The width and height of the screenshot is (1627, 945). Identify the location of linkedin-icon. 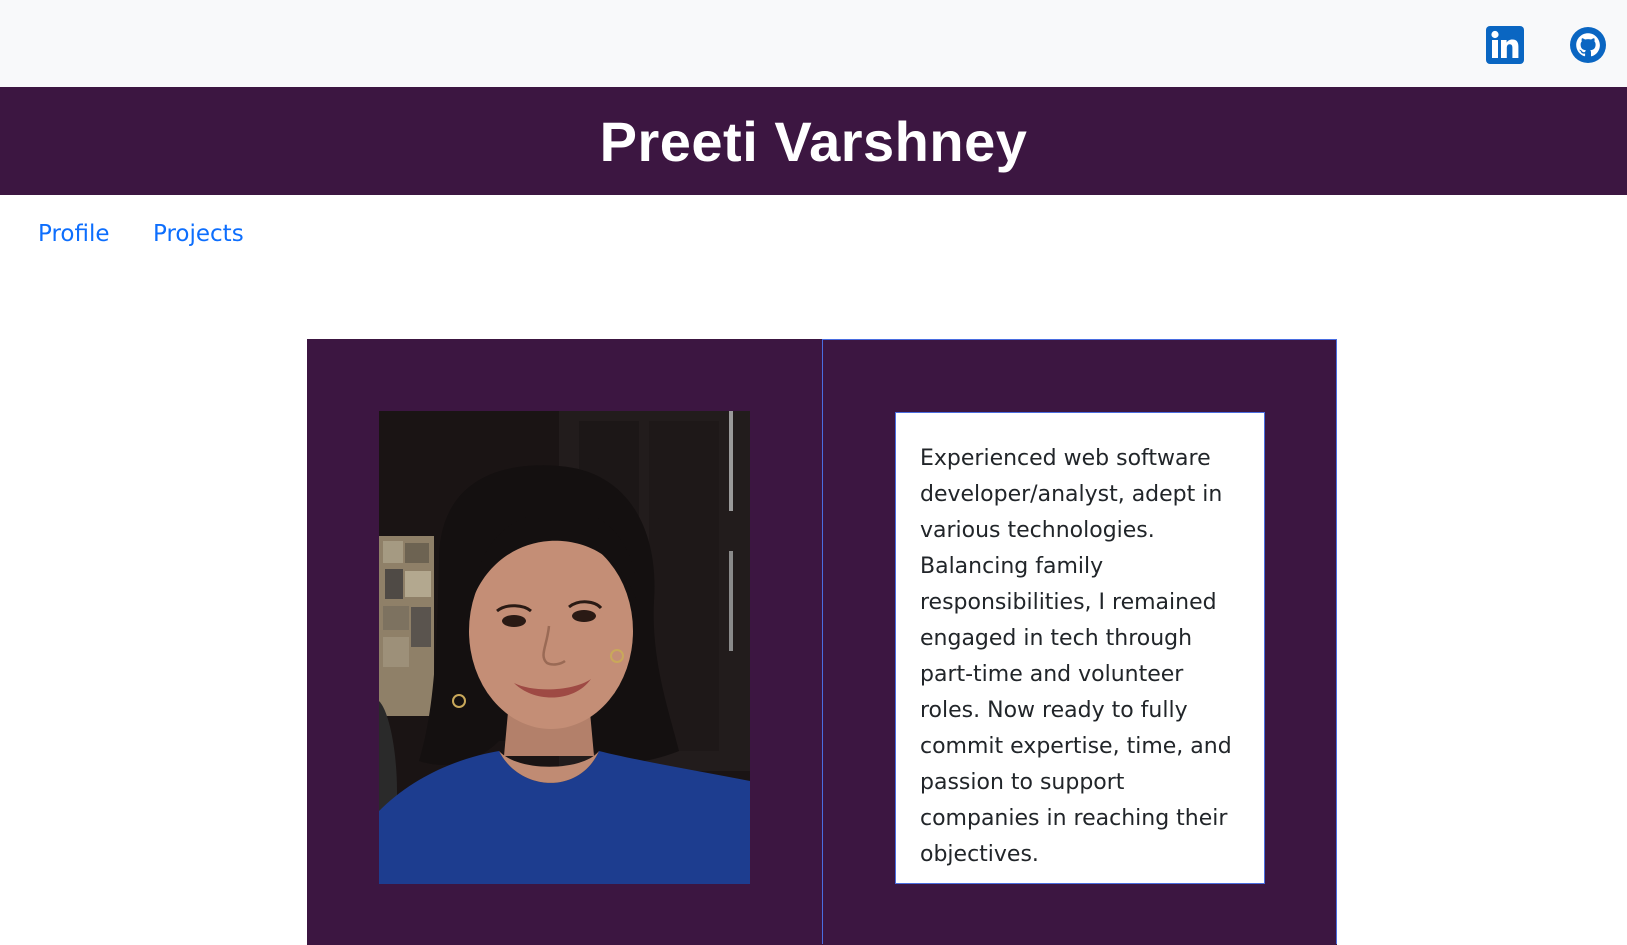
(1505, 45).